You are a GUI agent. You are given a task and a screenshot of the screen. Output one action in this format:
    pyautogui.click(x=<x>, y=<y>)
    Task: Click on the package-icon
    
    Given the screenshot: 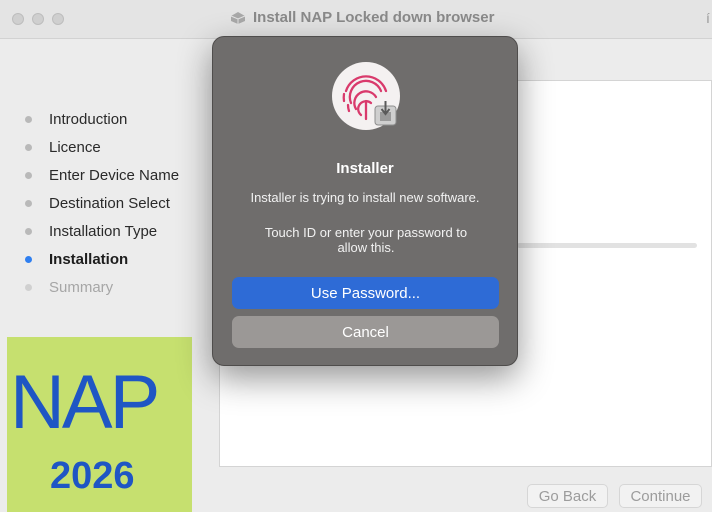 What is the action you would take?
    pyautogui.click(x=238, y=17)
    